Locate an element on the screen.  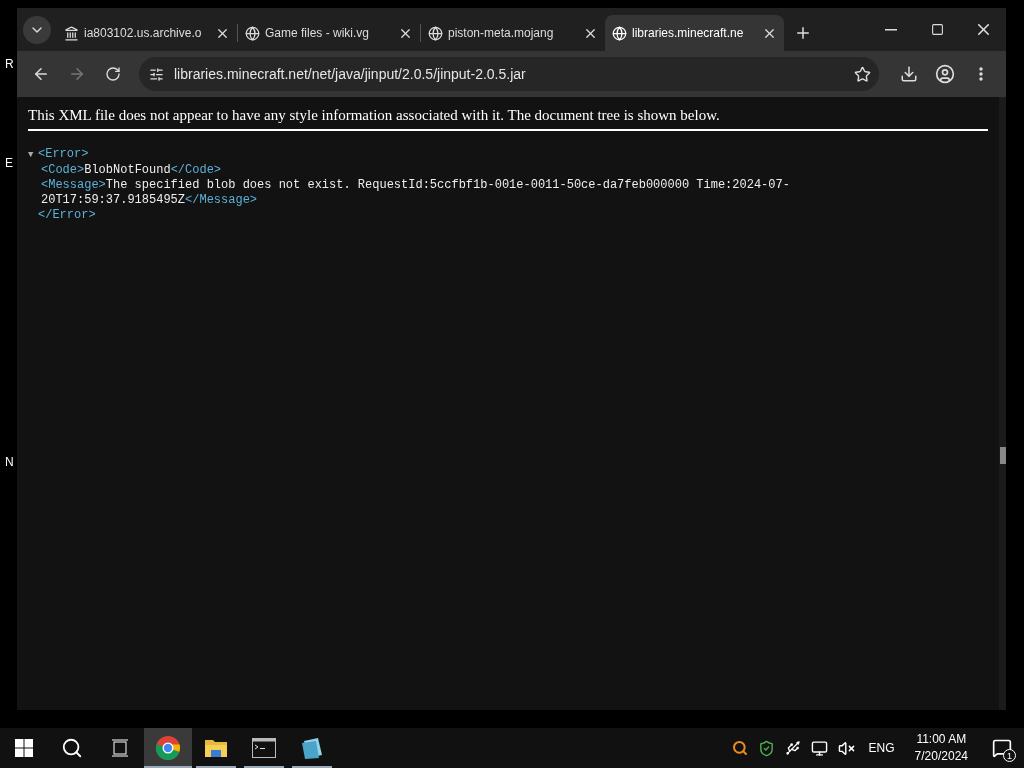
forward-arrow-icon is located at coordinates (77, 74).